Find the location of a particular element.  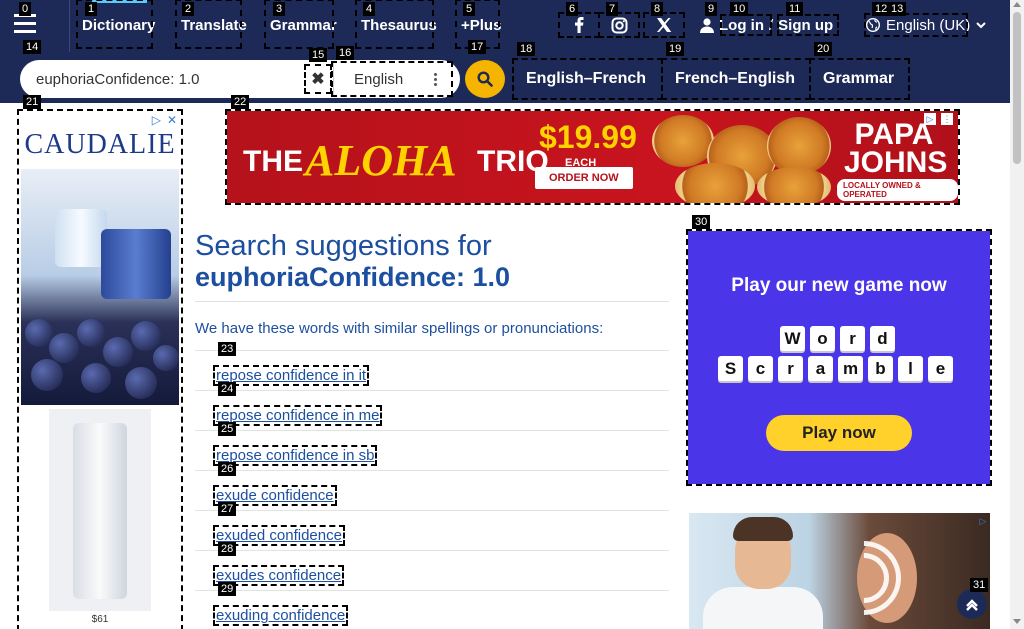

scroll-up-icon is located at coordinates (1017, 4).